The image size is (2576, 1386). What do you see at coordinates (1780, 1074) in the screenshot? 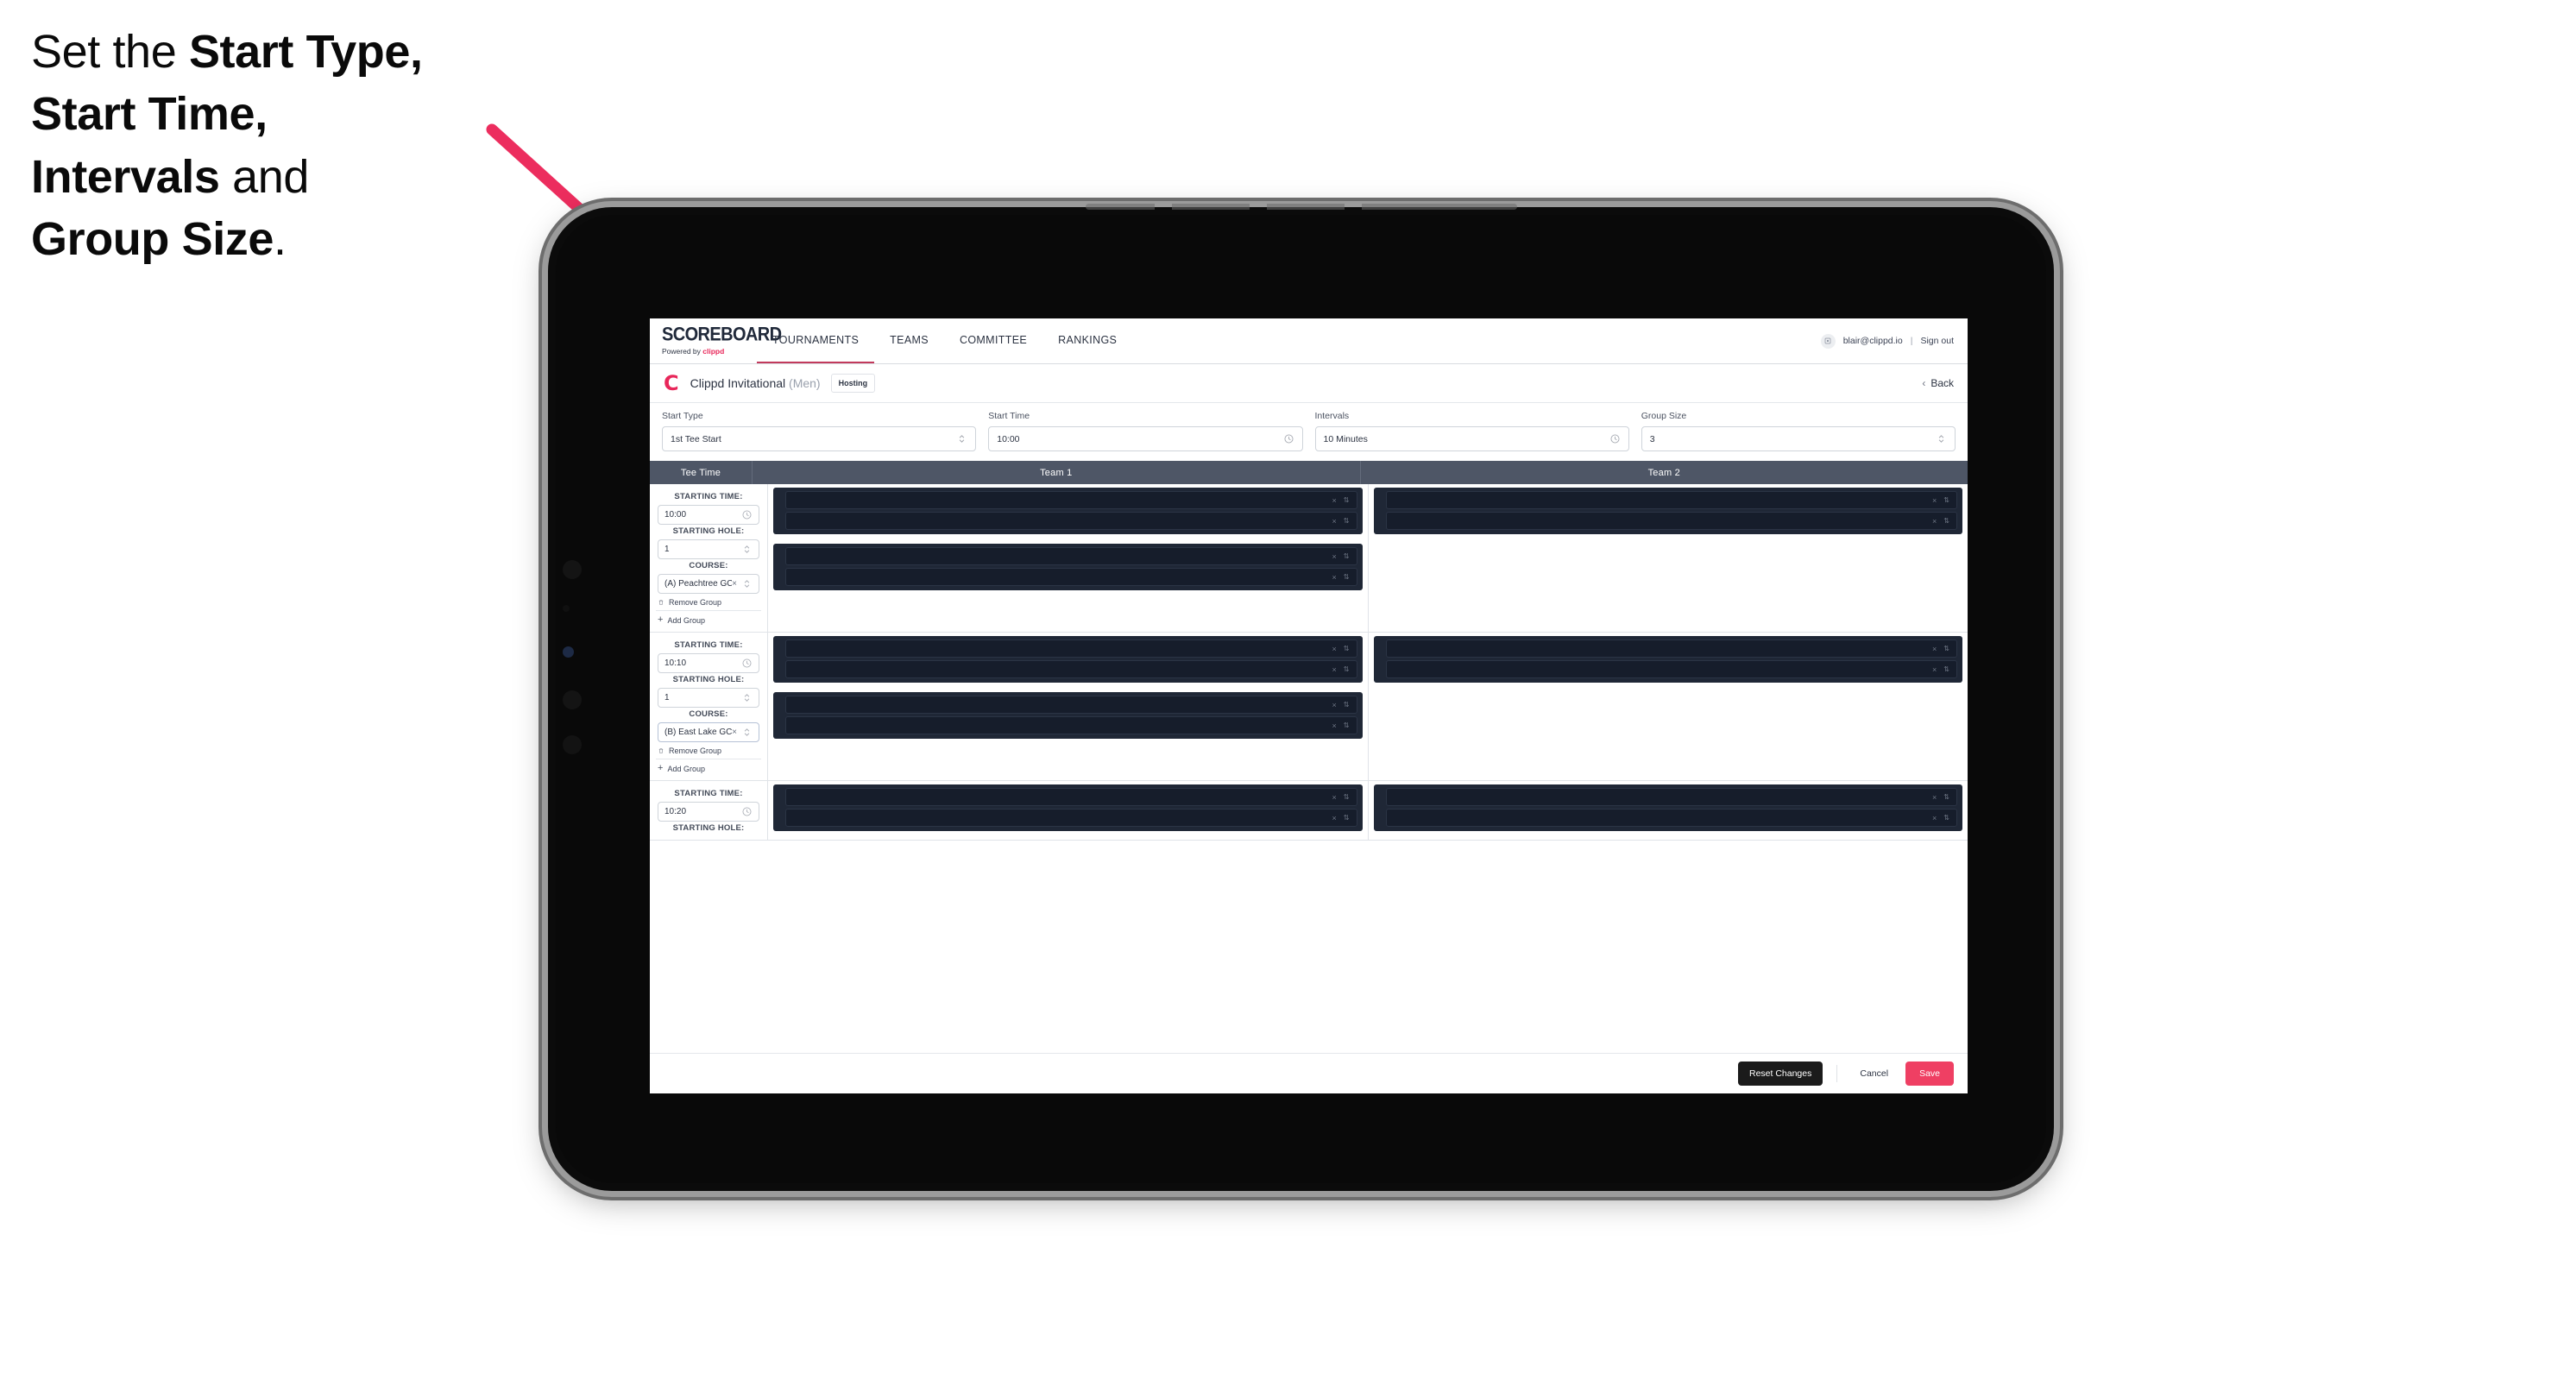
I see `reset-changes-button: Reset Changes` at bounding box center [1780, 1074].